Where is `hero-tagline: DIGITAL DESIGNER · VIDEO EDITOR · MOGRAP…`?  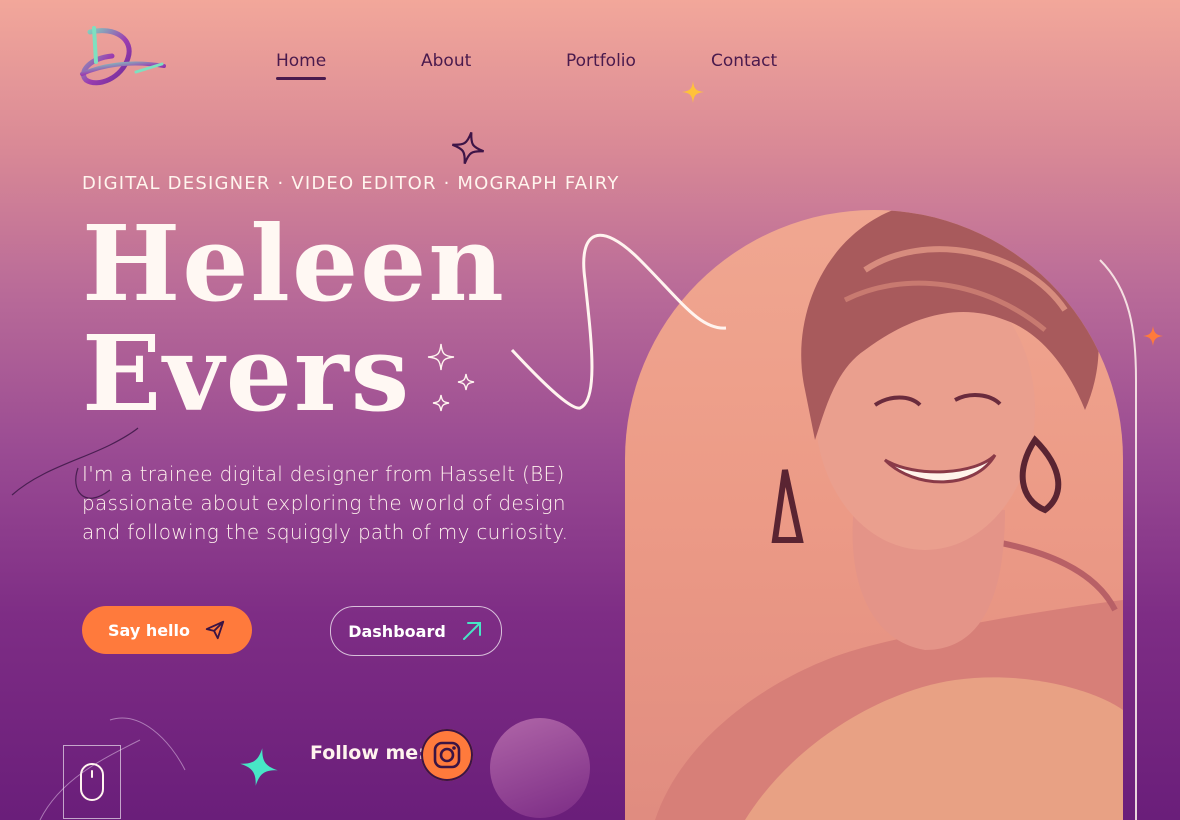 hero-tagline: DIGITAL DESIGNER · VIDEO EDITOR · MOGRAP… is located at coordinates (351, 183).